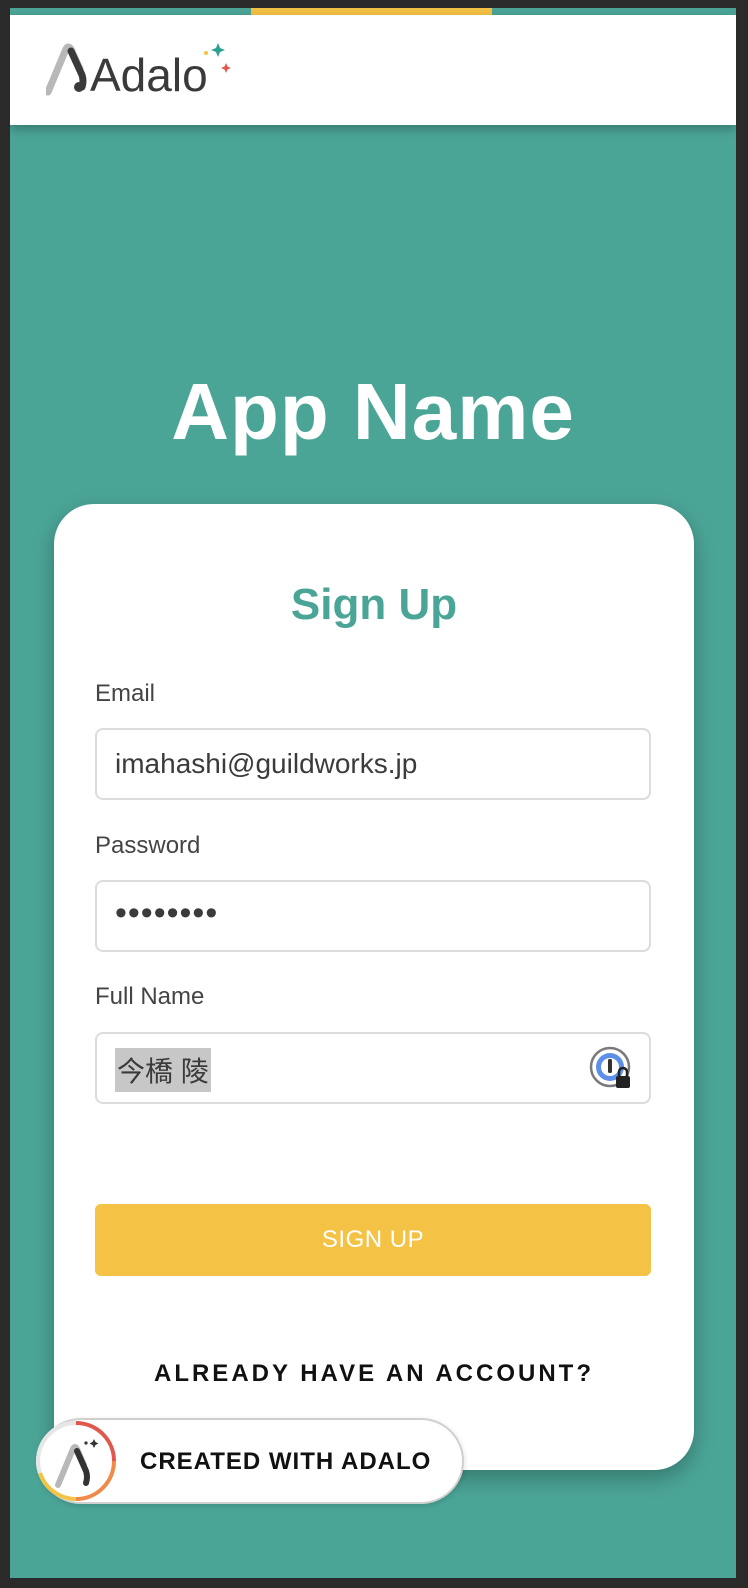 The image size is (748, 1588). Describe the element at coordinates (612, 1069) in the screenshot. I see `password-manager-icon` at that location.